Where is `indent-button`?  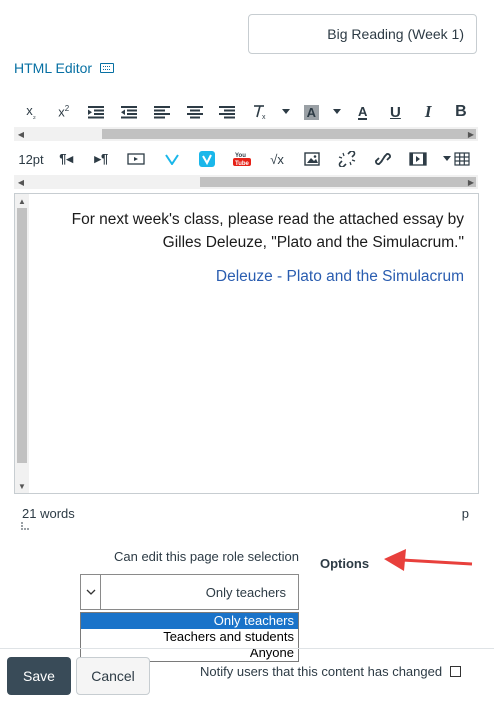
indent-button is located at coordinates (96, 112).